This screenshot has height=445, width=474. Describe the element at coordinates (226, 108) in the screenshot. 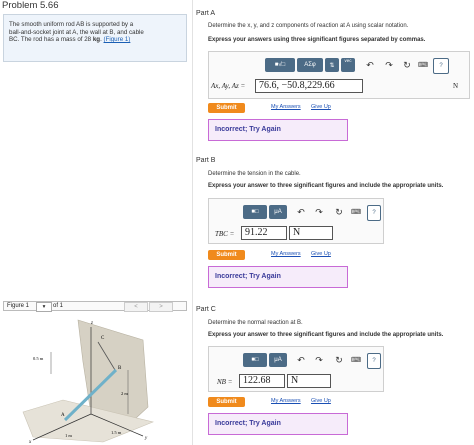

I see `part-a-submit-button: Submit` at that location.